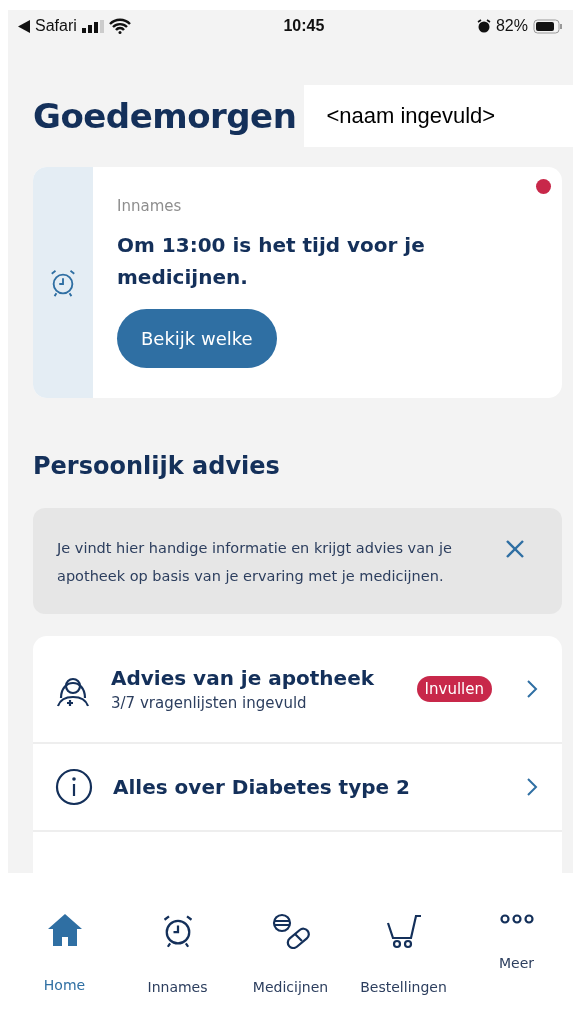 This screenshot has height=1010, width=573. I want to click on tab: Bestellingen, so click(403, 941).